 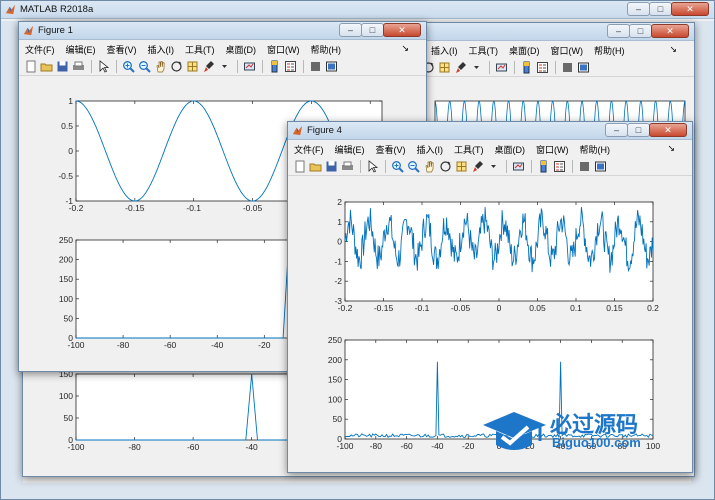 What do you see at coordinates (217, 345) in the screenshot?
I see `fig1-ax2-xtick-label: -40` at bounding box center [217, 345].